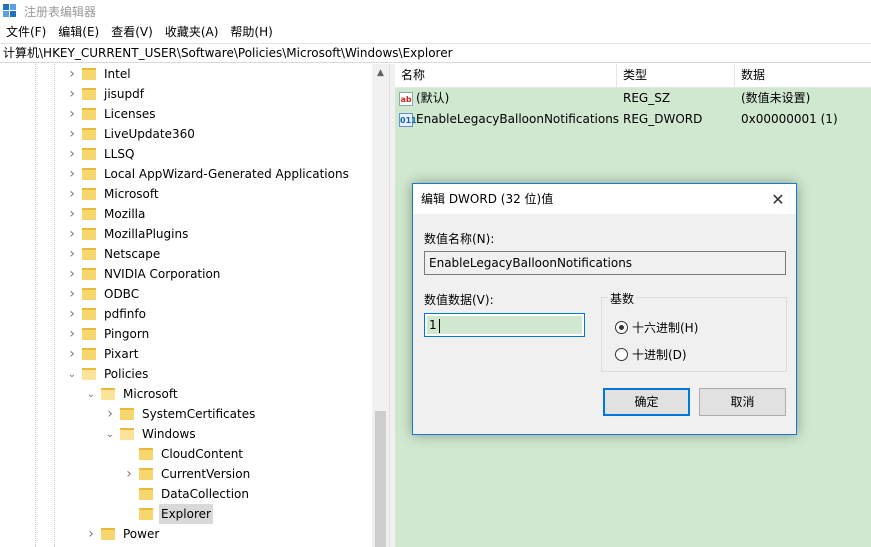  I want to click on menu-file: 文件(F), so click(26, 32).